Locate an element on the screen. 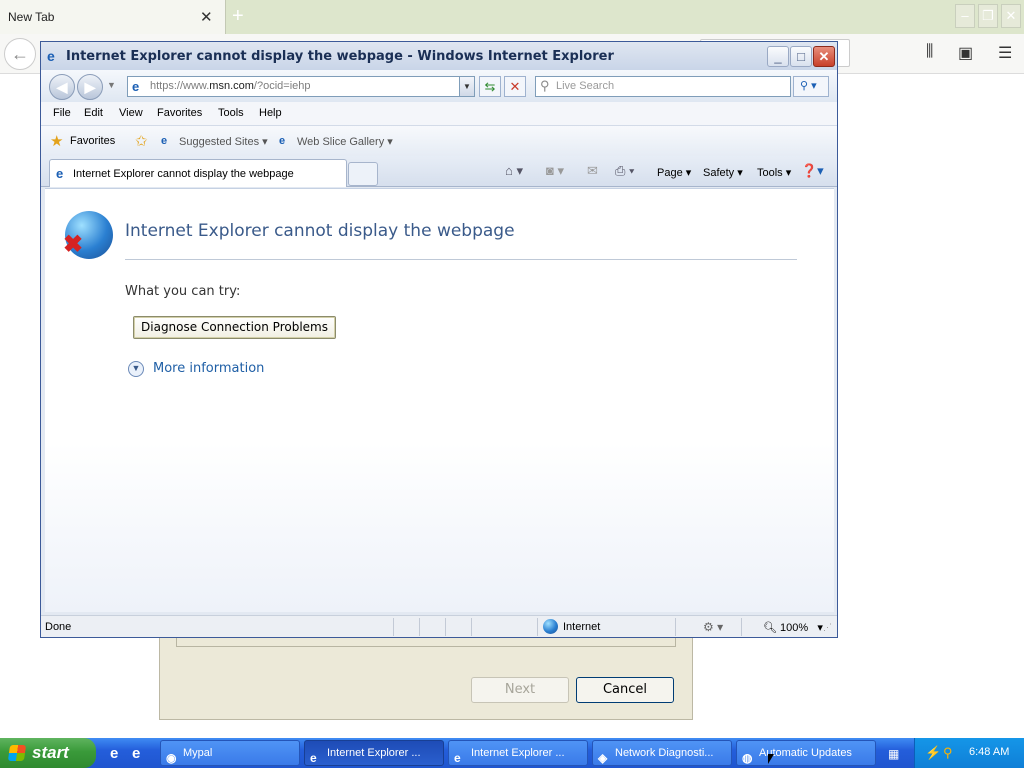 Image resolution: width=1024 pixels, height=768 pixels. minimize-button: _ is located at coordinates (778, 56).